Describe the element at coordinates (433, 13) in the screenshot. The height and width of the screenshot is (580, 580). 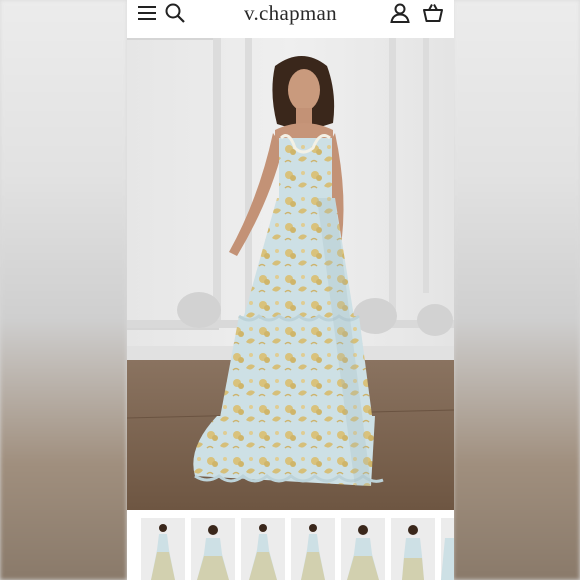
I see `cart-icon` at that location.